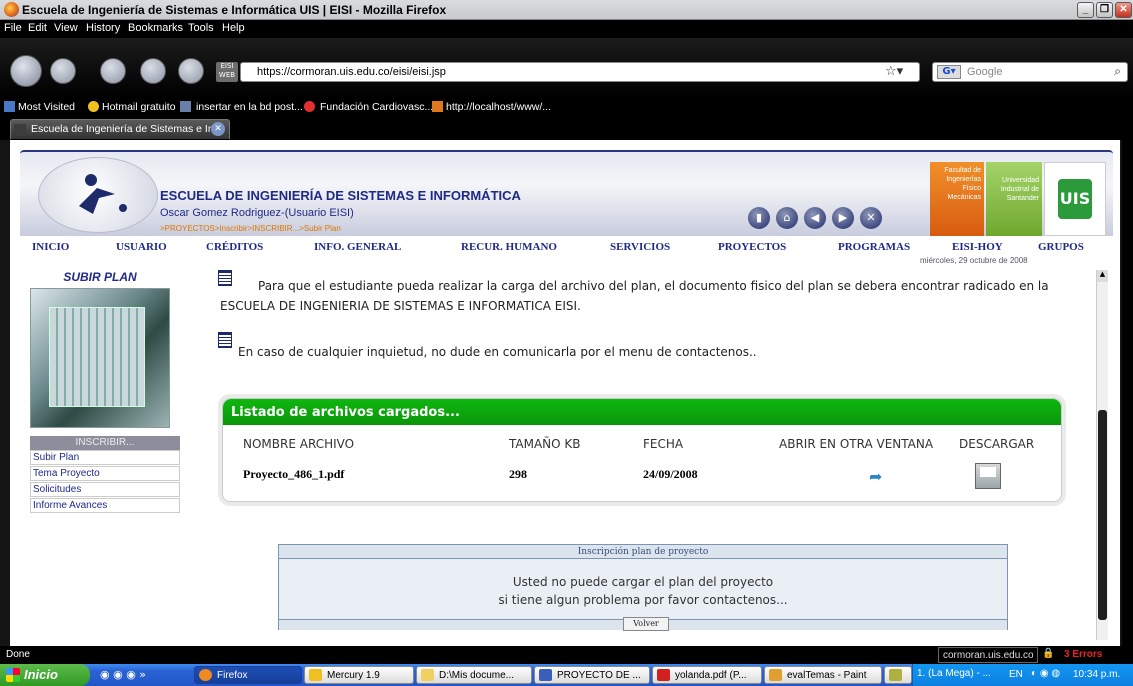 This screenshot has height=686, width=1133. What do you see at coordinates (997, 444) in the screenshot?
I see `column-header-download: DESCARGAR` at bounding box center [997, 444].